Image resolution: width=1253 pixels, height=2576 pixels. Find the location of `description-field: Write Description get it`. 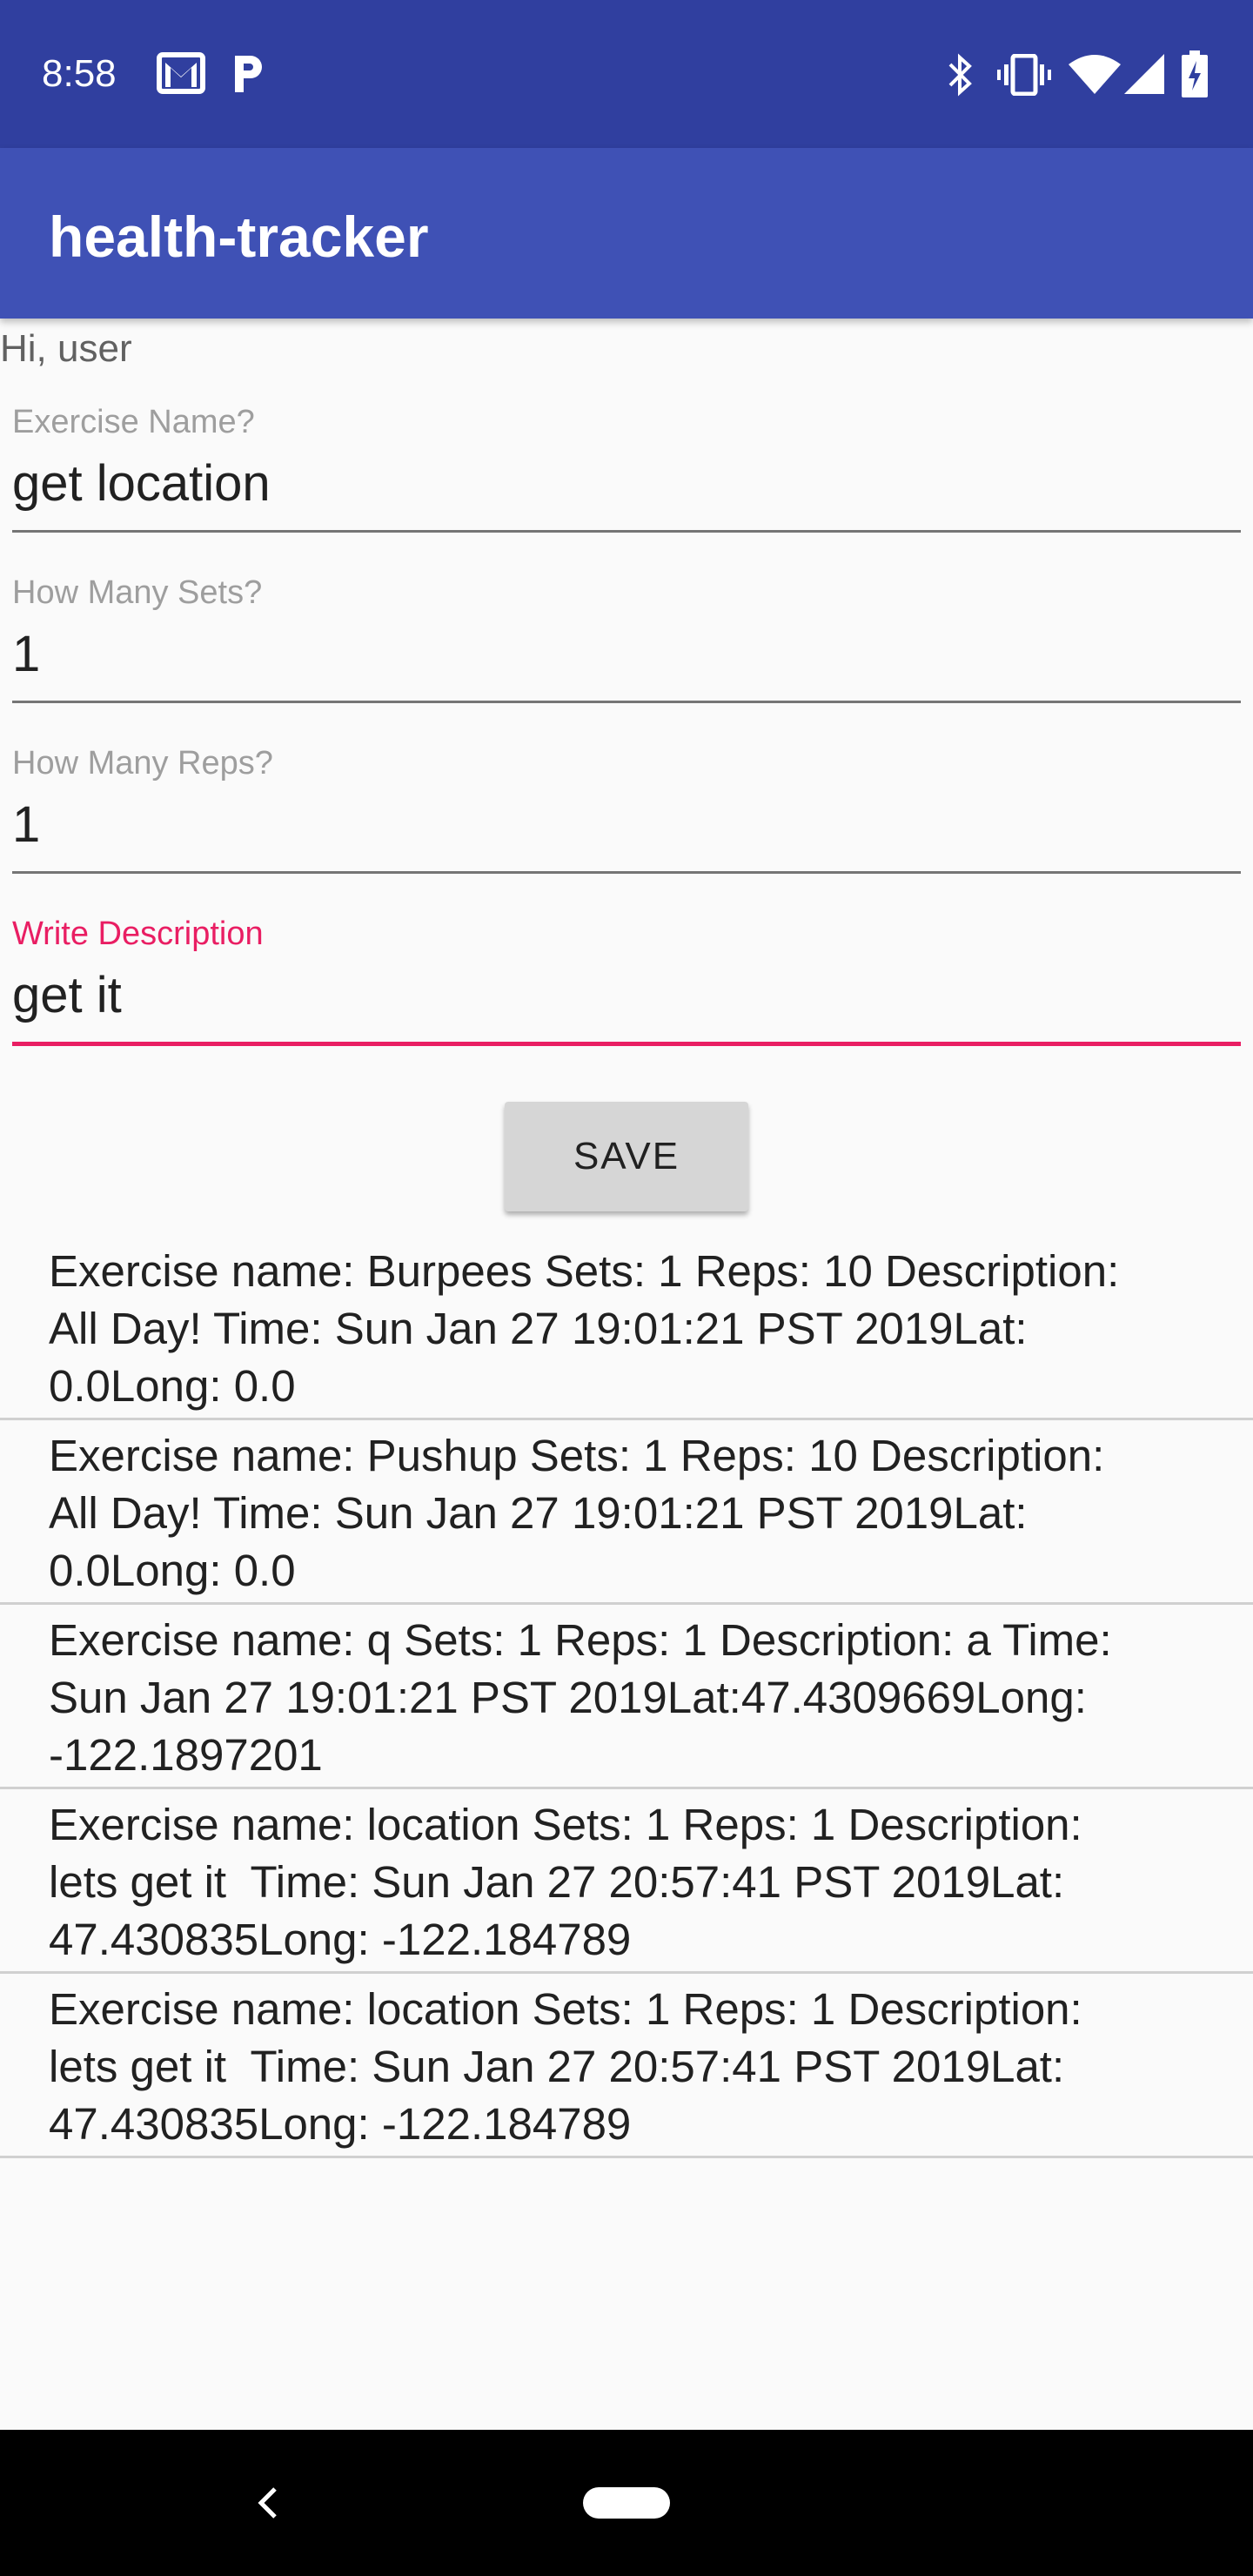

description-field: Write Description get it is located at coordinates (626, 996).